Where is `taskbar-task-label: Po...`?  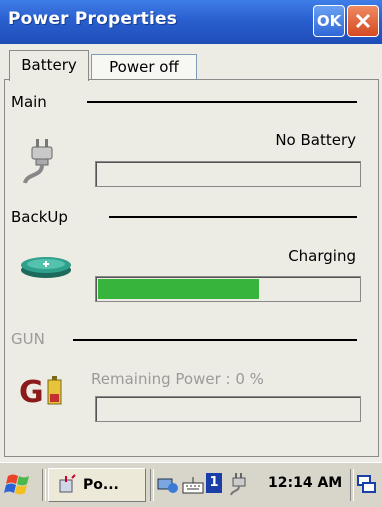 taskbar-task-label: Po... is located at coordinates (101, 485).